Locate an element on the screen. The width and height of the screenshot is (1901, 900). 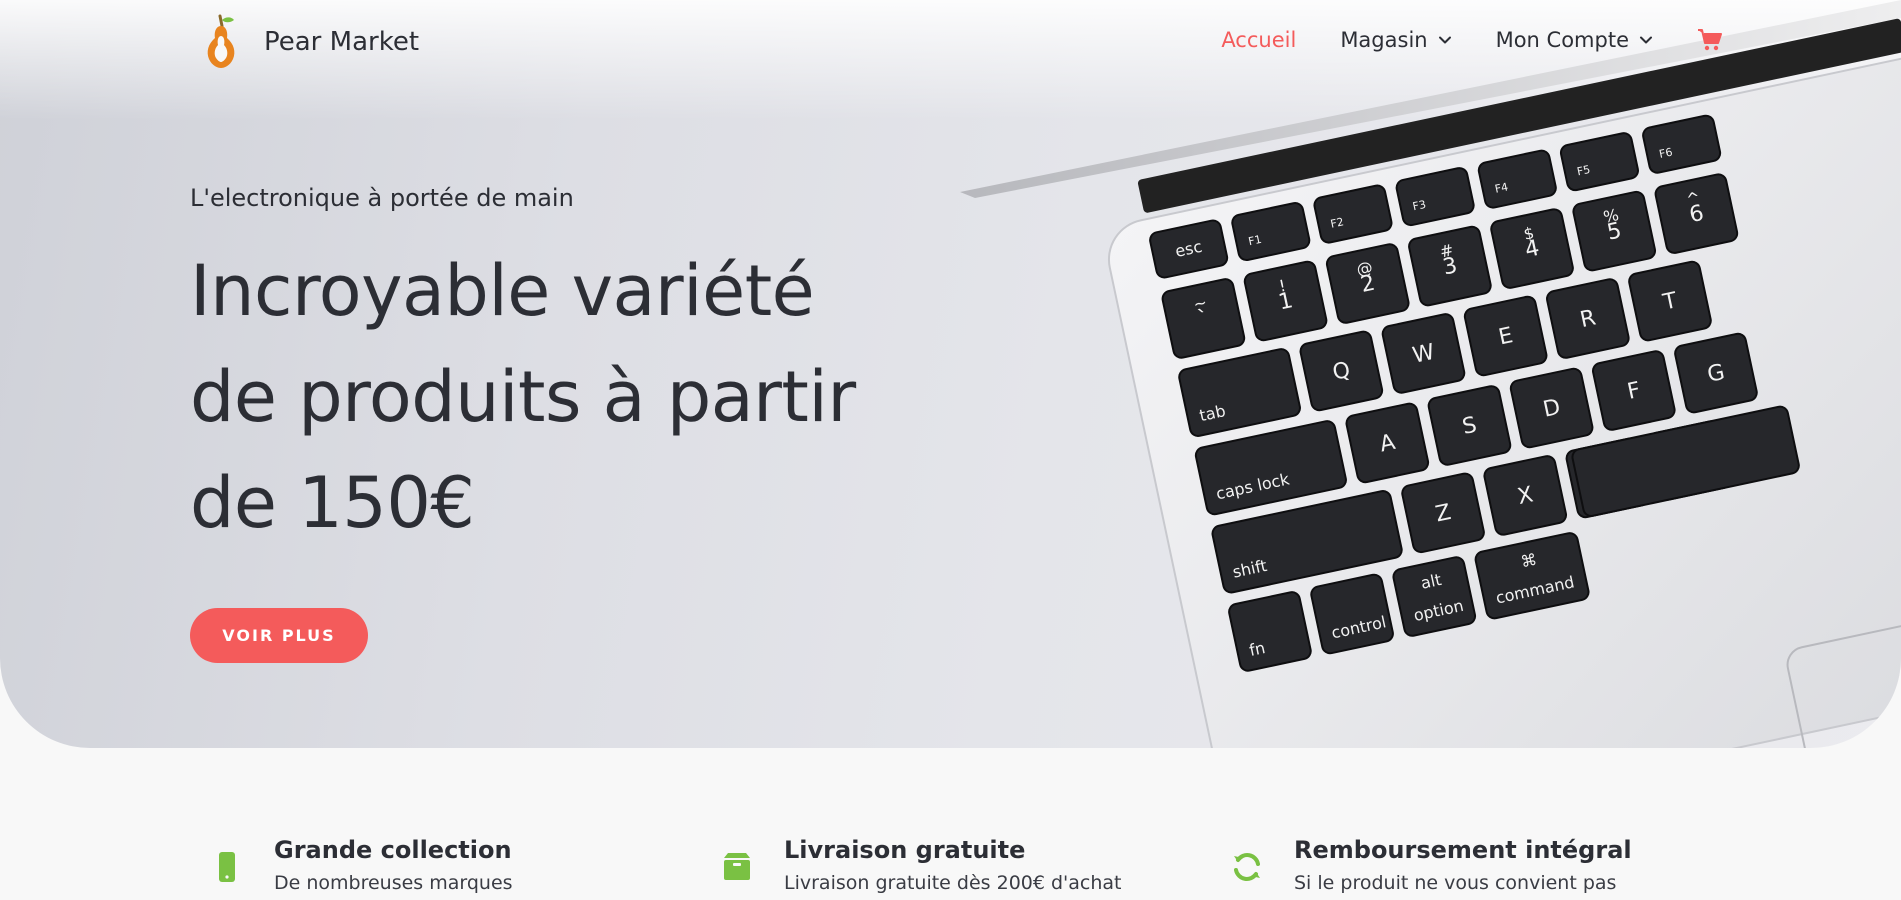
box-icon is located at coordinates (737, 866).